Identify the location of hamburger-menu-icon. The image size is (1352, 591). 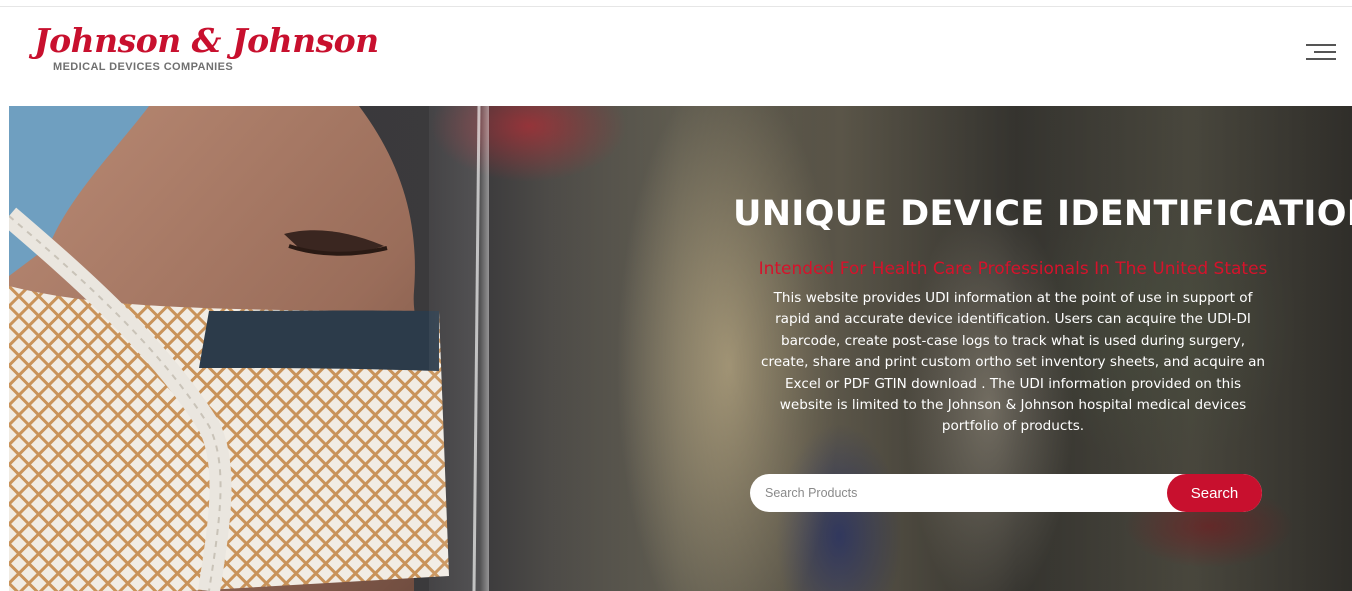
(1321, 52).